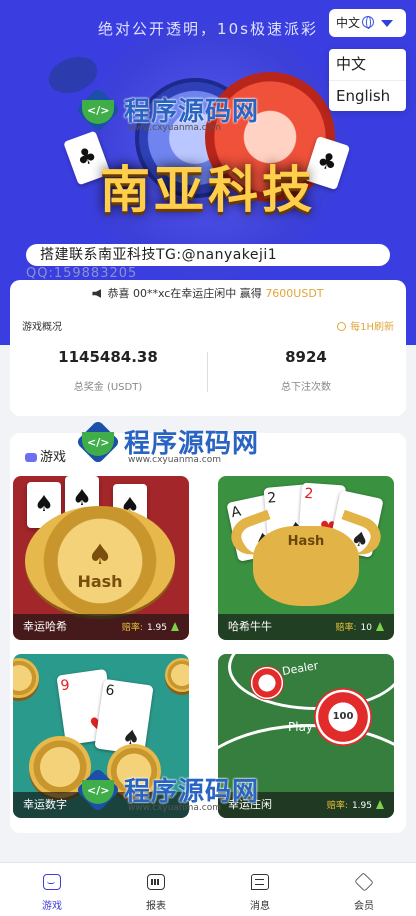 The width and height of the screenshot is (416, 916). I want to click on language-selector: 中文, so click(367, 23).